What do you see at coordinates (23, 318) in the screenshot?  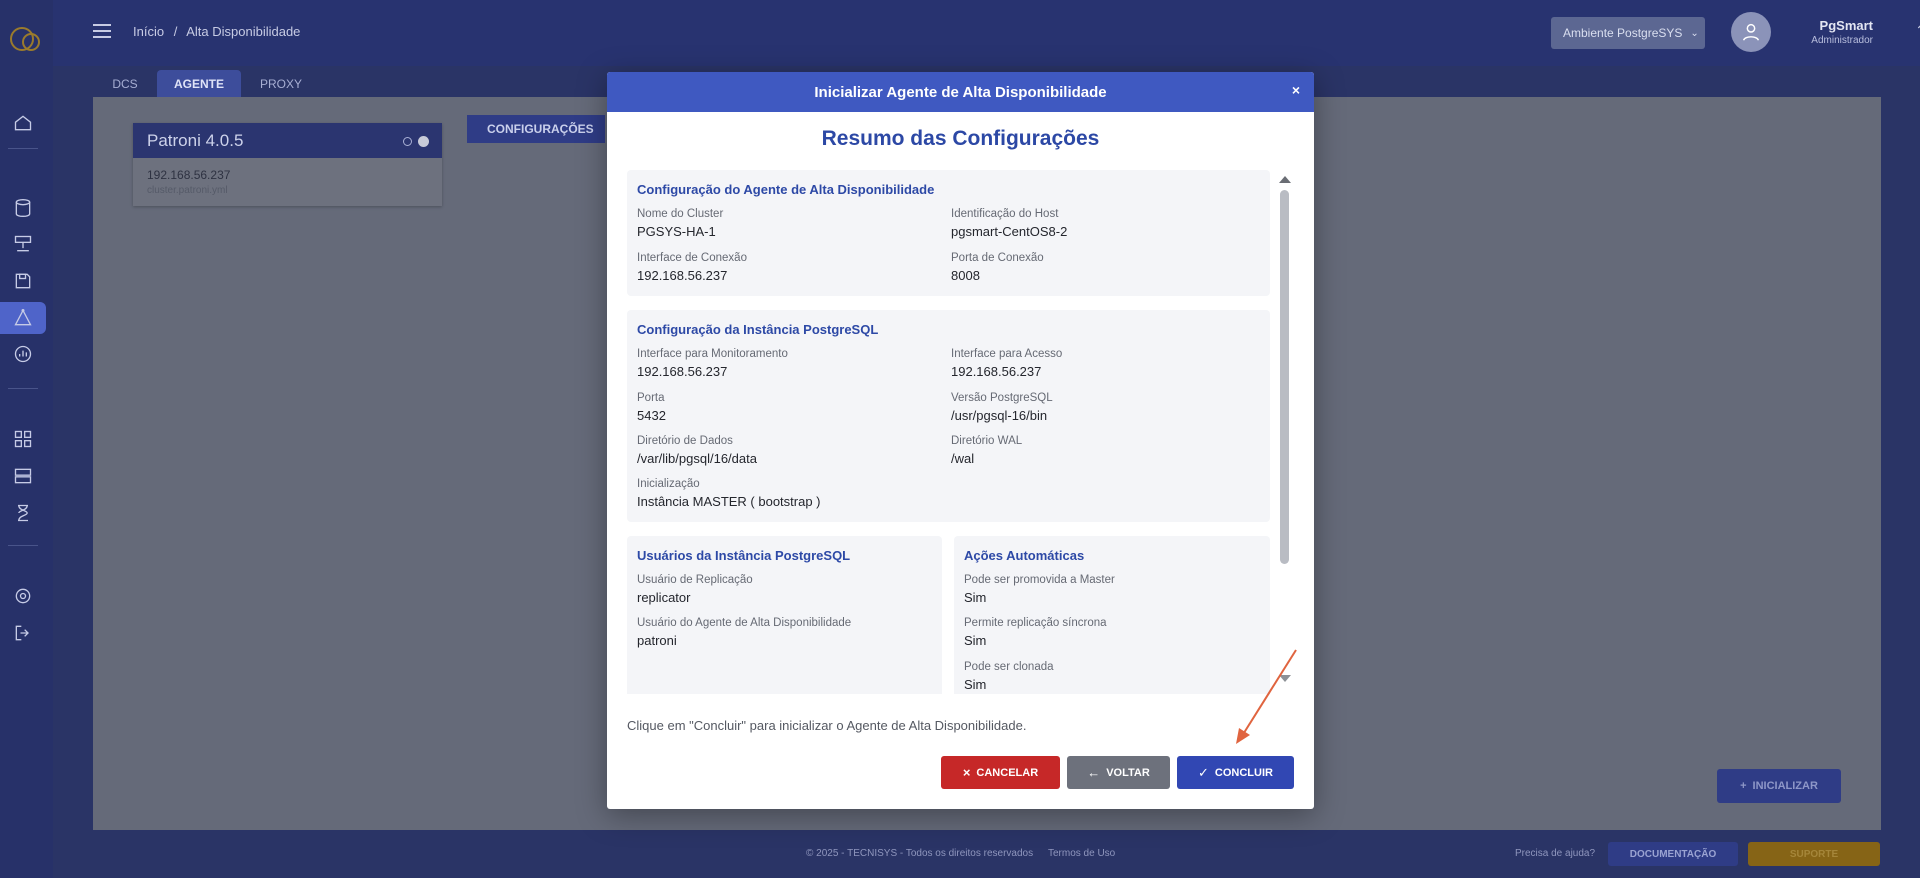 I see `high-availability-icon` at bounding box center [23, 318].